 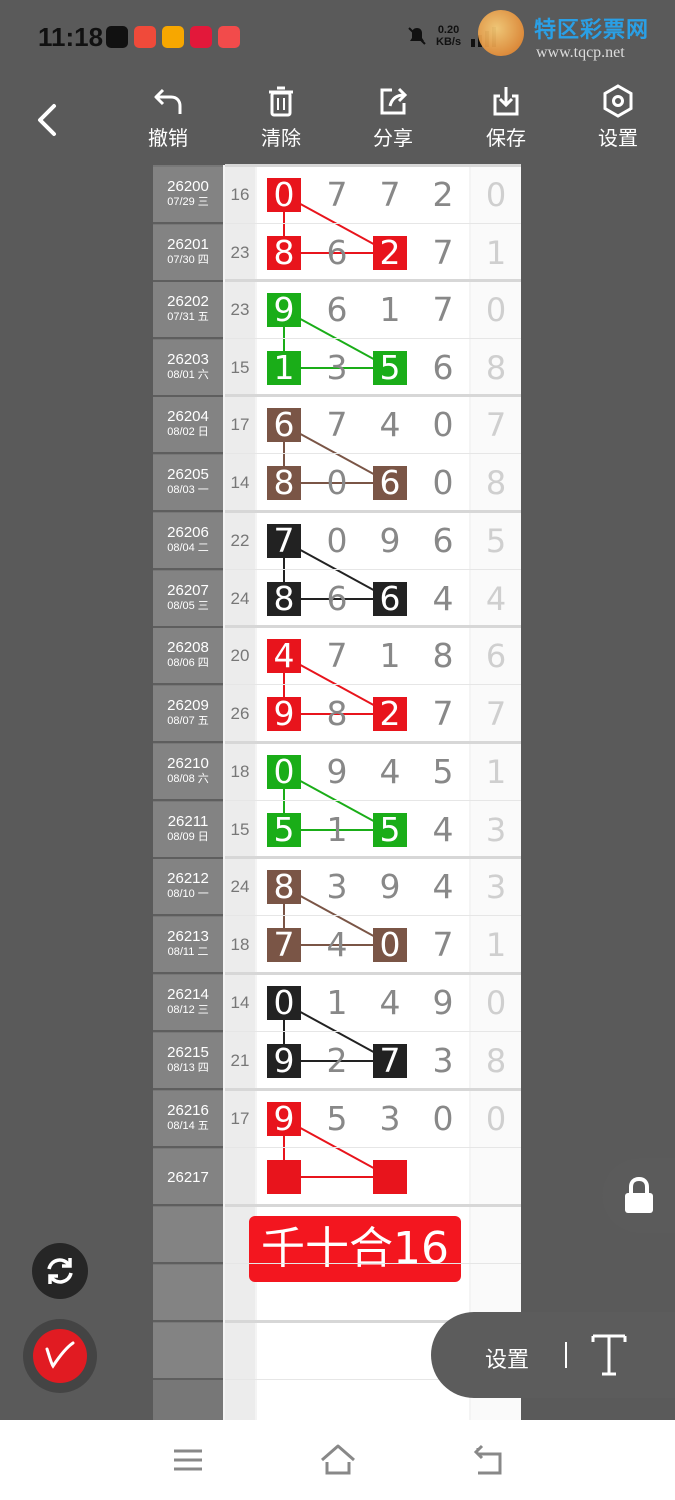 I want to click on pen-button, so click(x=60, y=1356).